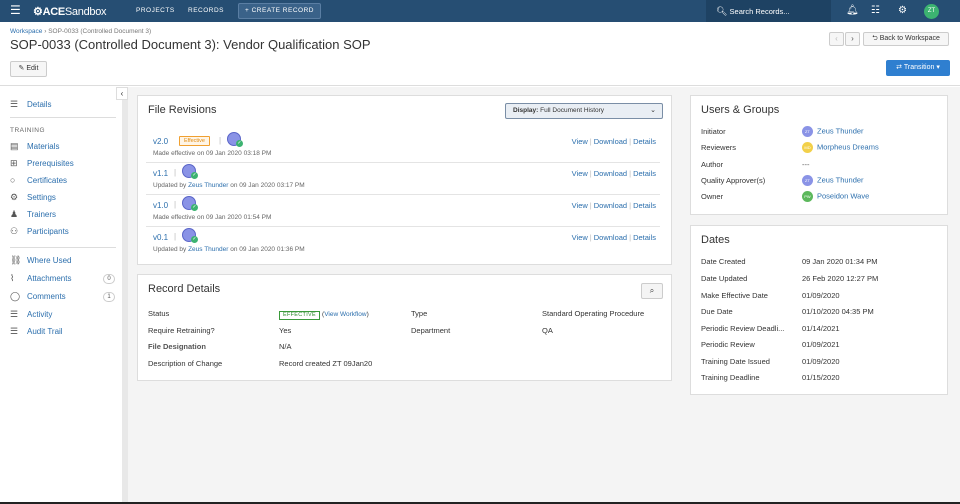 The height and width of the screenshot is (504, 960). I want to click on display-value: Full Document History, so click(572, 110).